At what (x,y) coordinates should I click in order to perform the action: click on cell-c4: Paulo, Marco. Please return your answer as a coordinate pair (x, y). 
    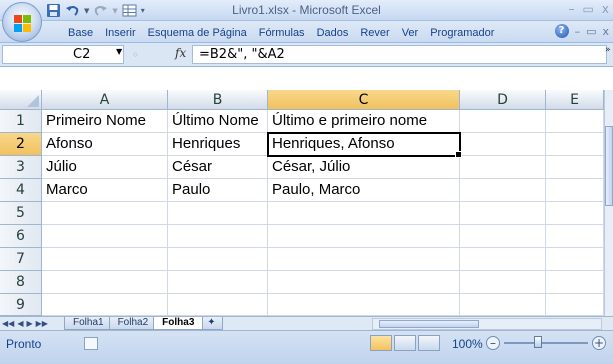
    Looking at the image, I should click on (364, 190).